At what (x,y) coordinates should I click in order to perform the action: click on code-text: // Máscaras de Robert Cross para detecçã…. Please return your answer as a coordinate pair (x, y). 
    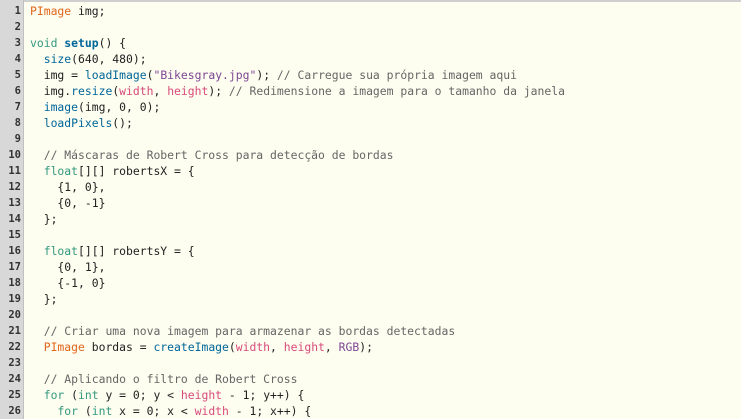
    Looking at the image, I should click on (212, 155).